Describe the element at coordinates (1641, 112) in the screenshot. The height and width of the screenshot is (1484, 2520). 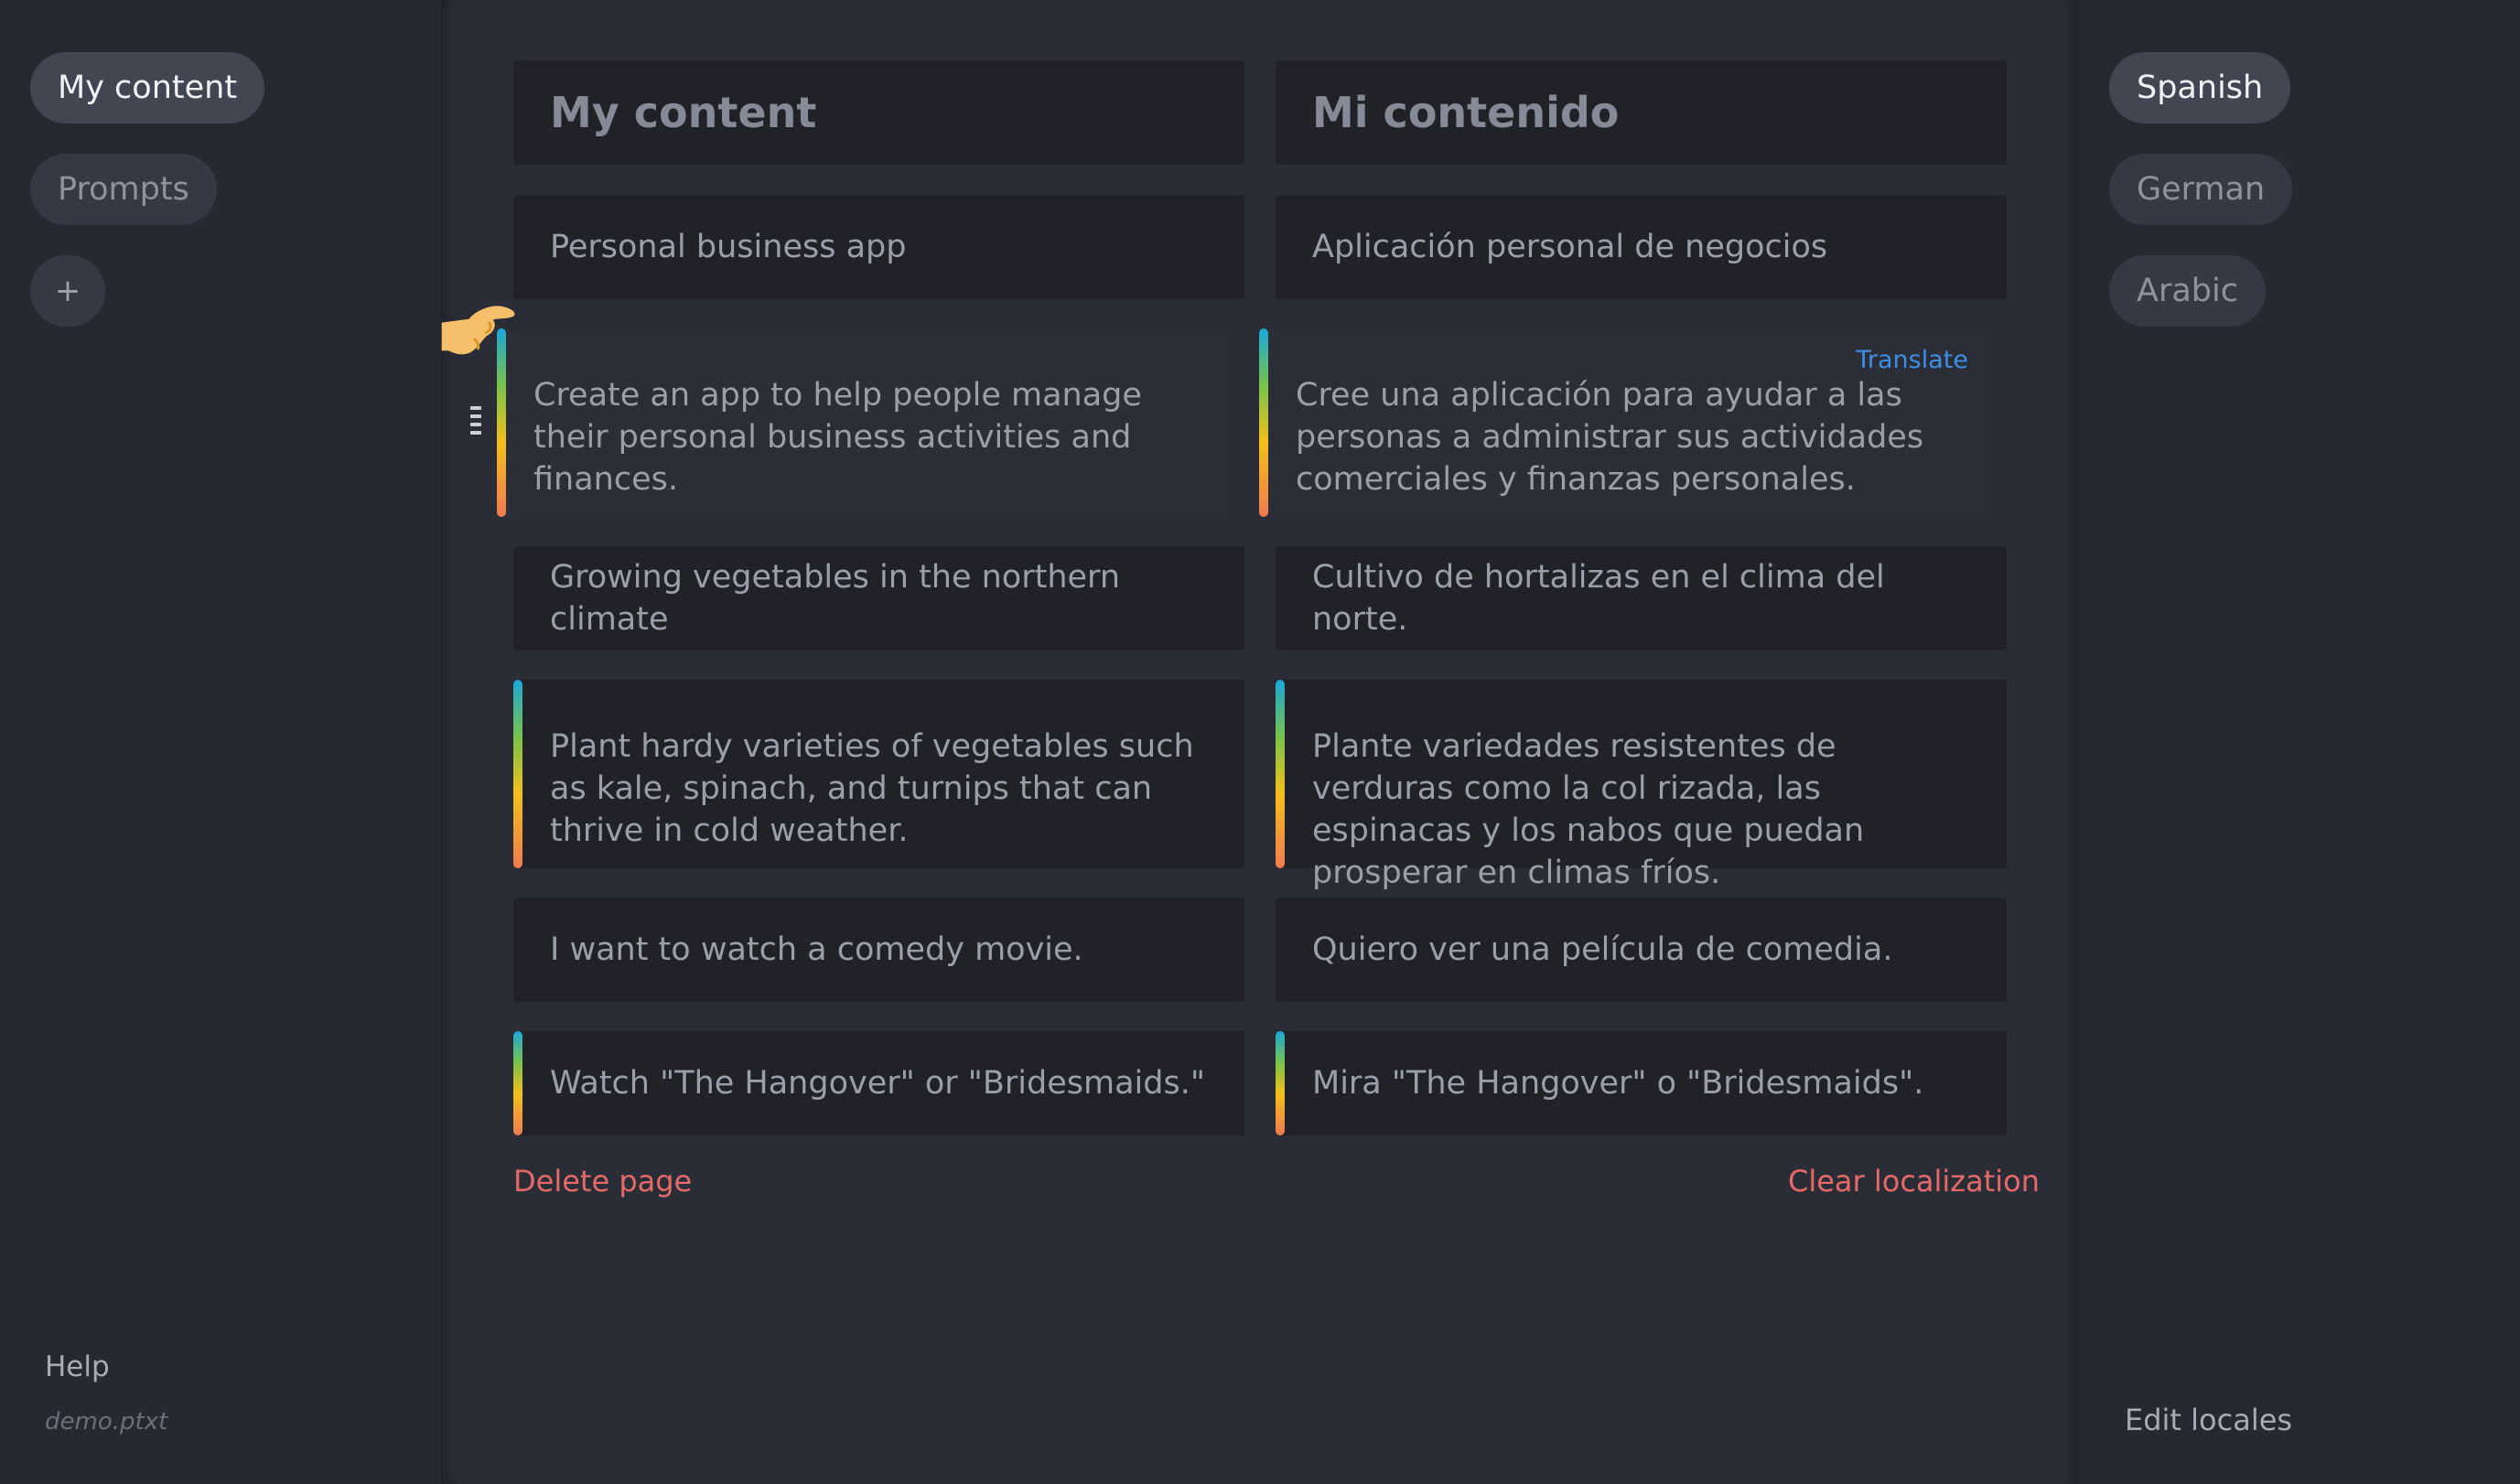
I see `page-title-target: Mi contenido` at that location.